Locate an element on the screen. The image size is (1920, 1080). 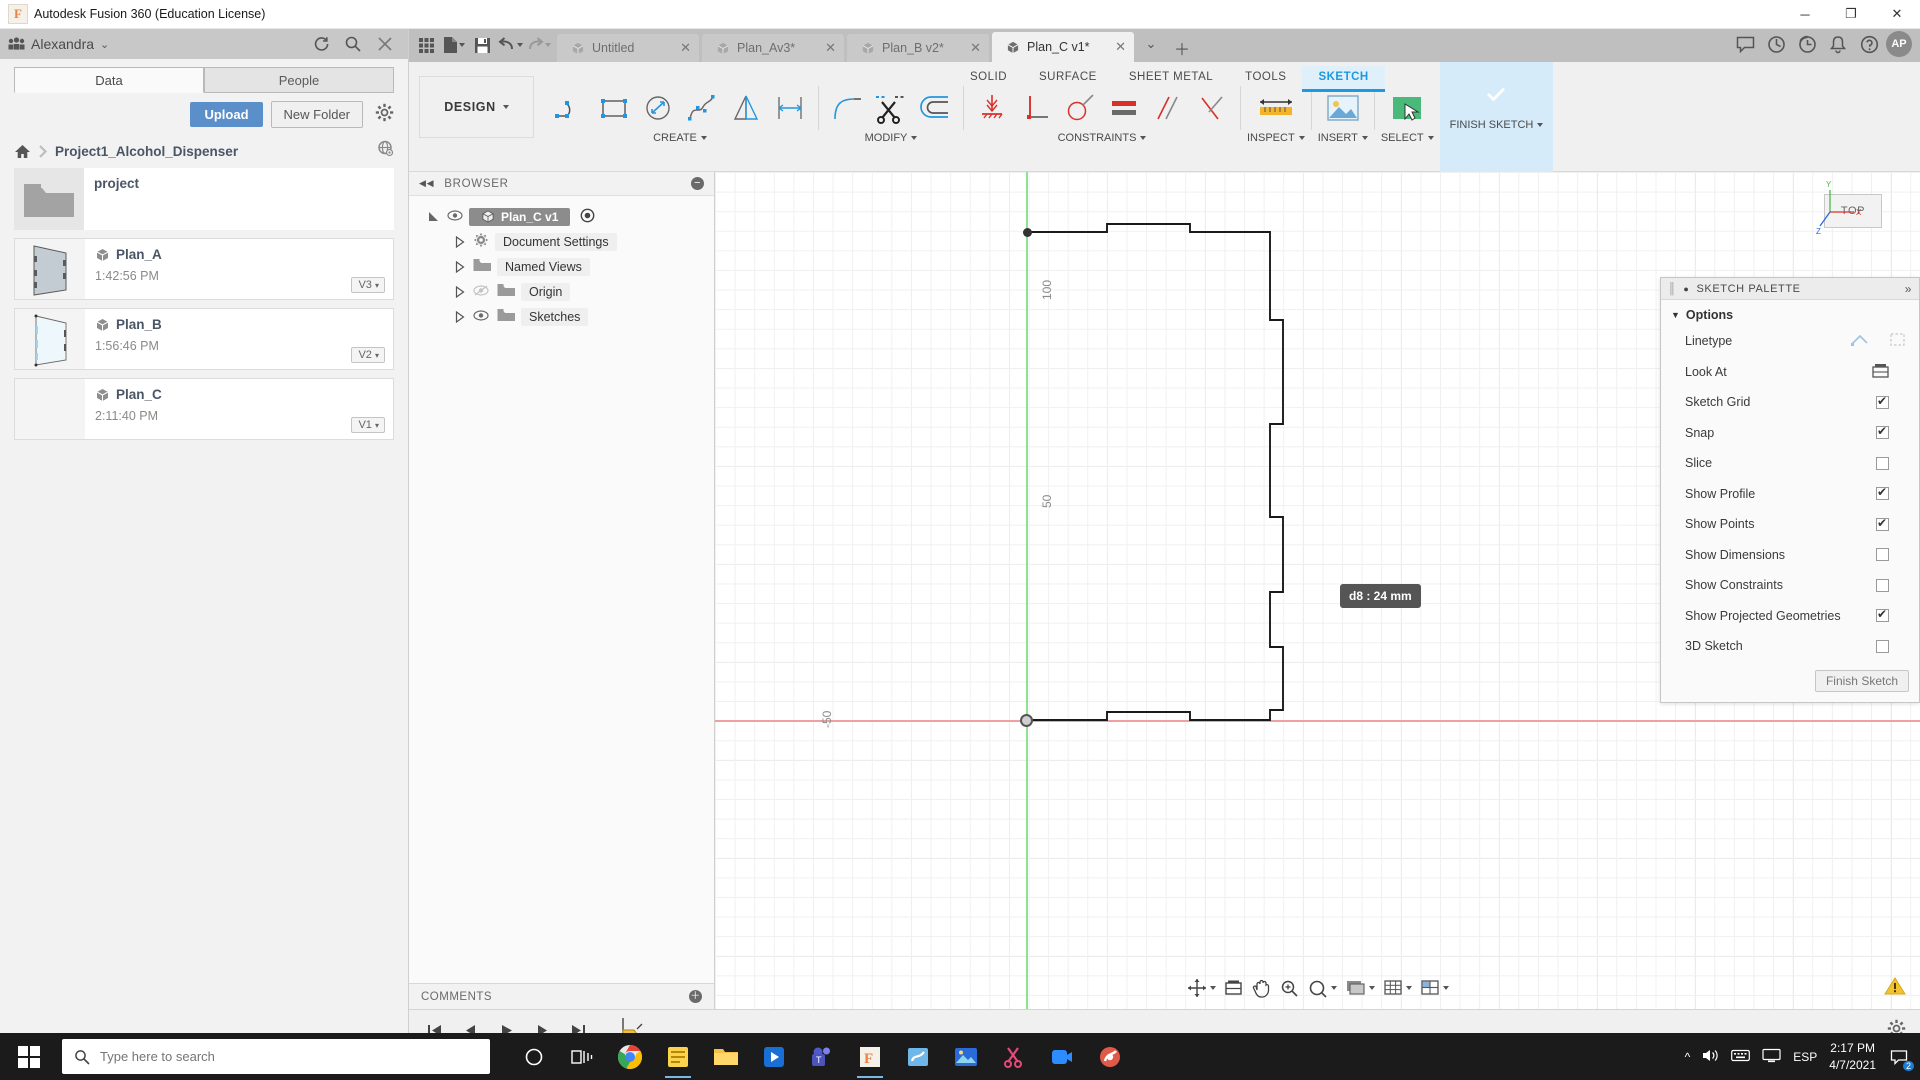
group-label-inspect: INSPECT is located at coordinates (1276, 138).